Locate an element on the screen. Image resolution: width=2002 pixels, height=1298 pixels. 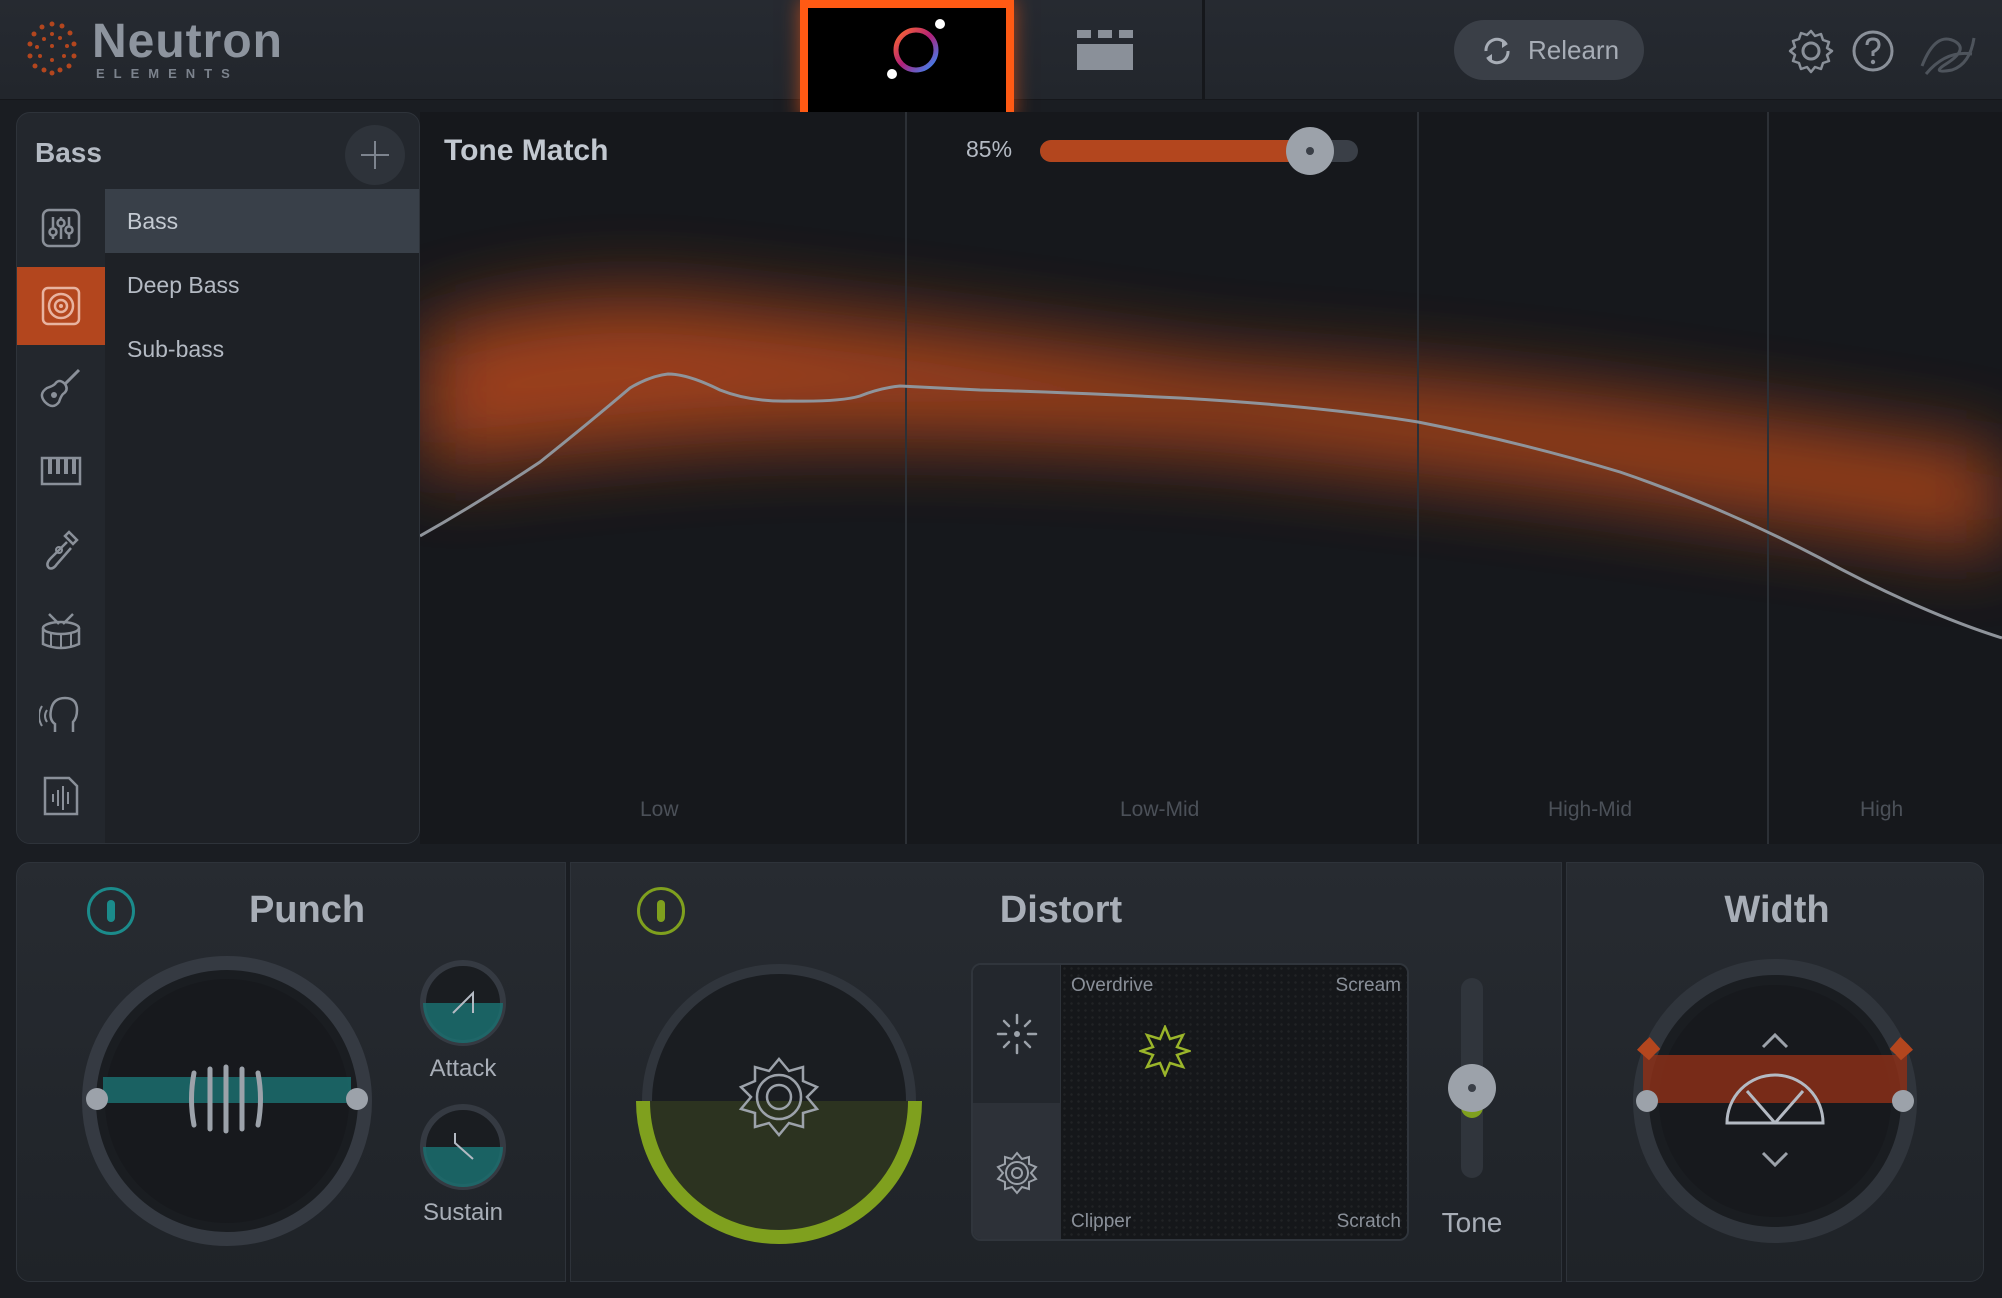
preset-item-sub-bass: Sub-bass is located at coordinates (262, 349).